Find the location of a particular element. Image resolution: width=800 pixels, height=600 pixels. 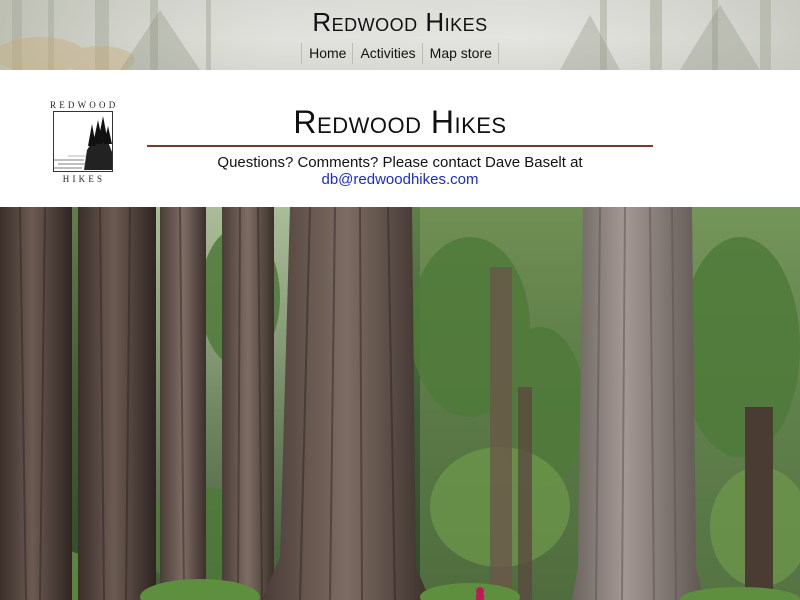

banner-title: Redwood Hikes is located at coordinates (400, 22).